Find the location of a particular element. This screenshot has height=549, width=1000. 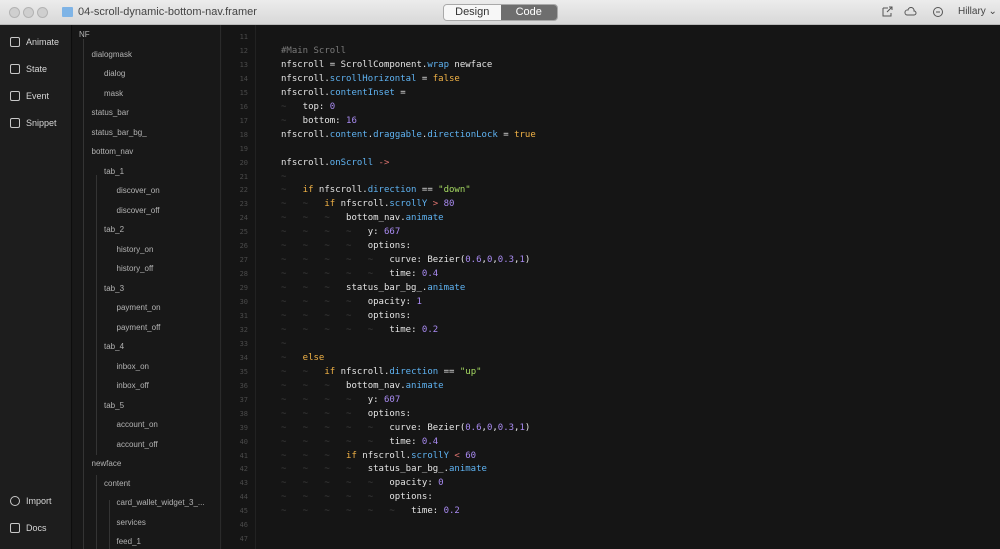

layer-item: inbox_off is located at coordinates (133, 385).